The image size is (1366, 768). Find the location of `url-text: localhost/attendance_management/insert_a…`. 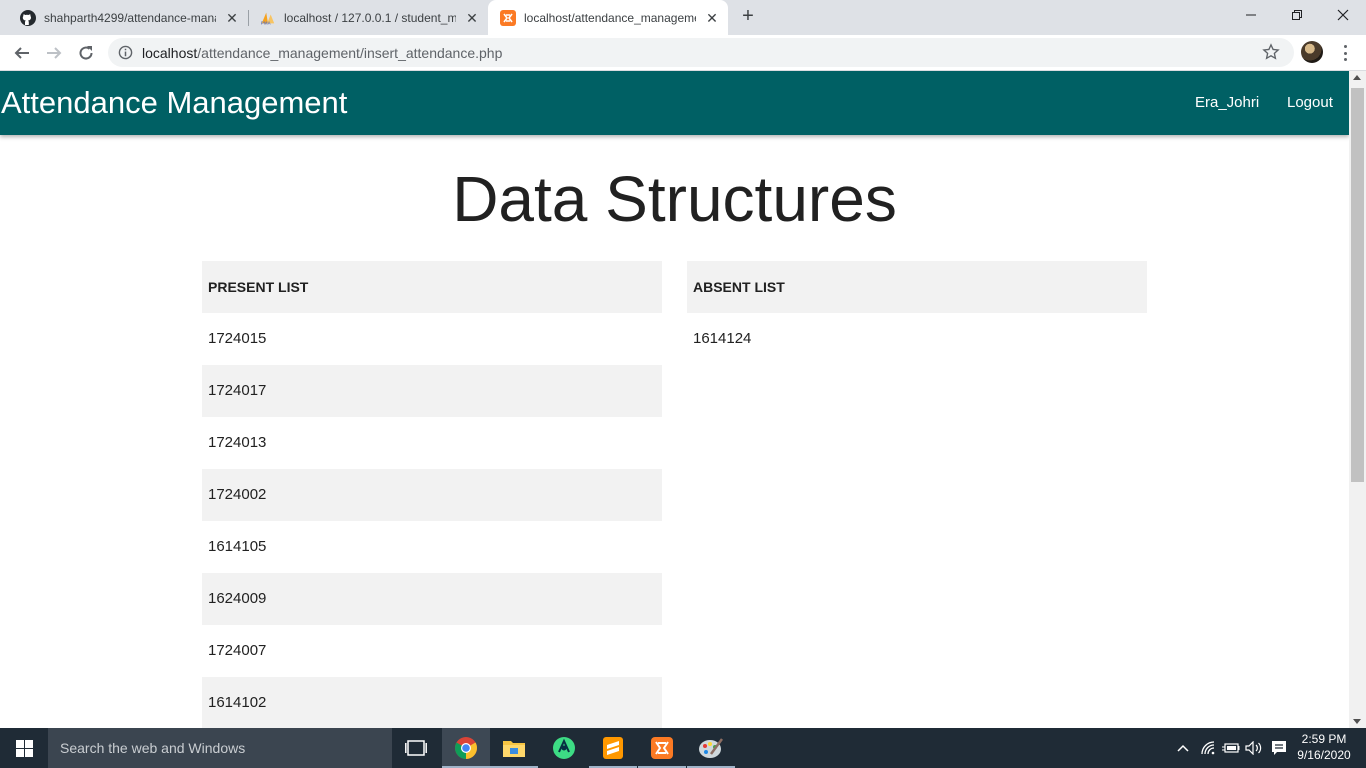

url-text: localhost/attendance_management/insert_a… is located at coordinates (322, 53).